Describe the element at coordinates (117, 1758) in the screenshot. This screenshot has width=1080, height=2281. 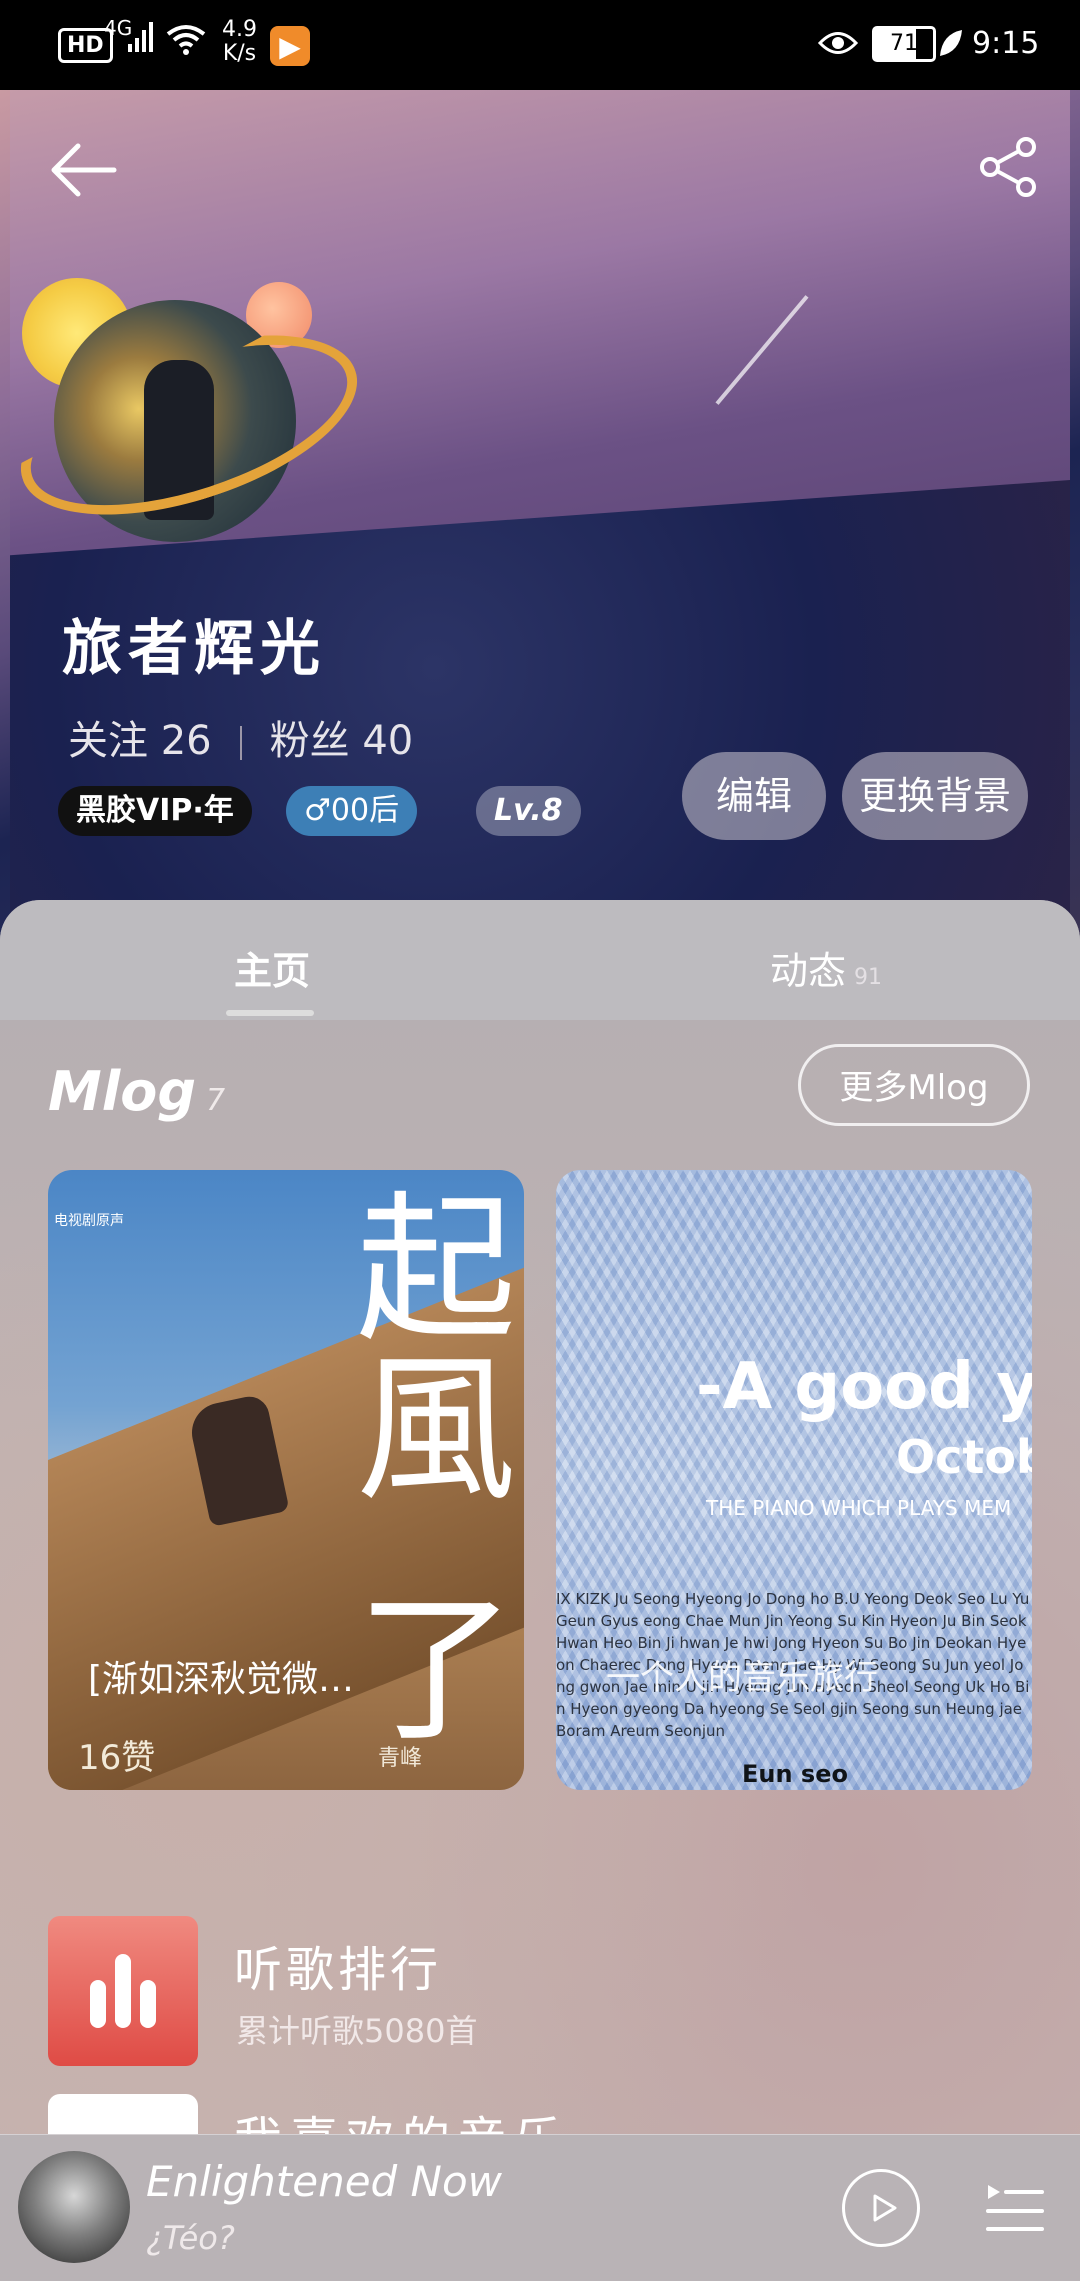
I see `mlog-likes: 16赞` at that location.